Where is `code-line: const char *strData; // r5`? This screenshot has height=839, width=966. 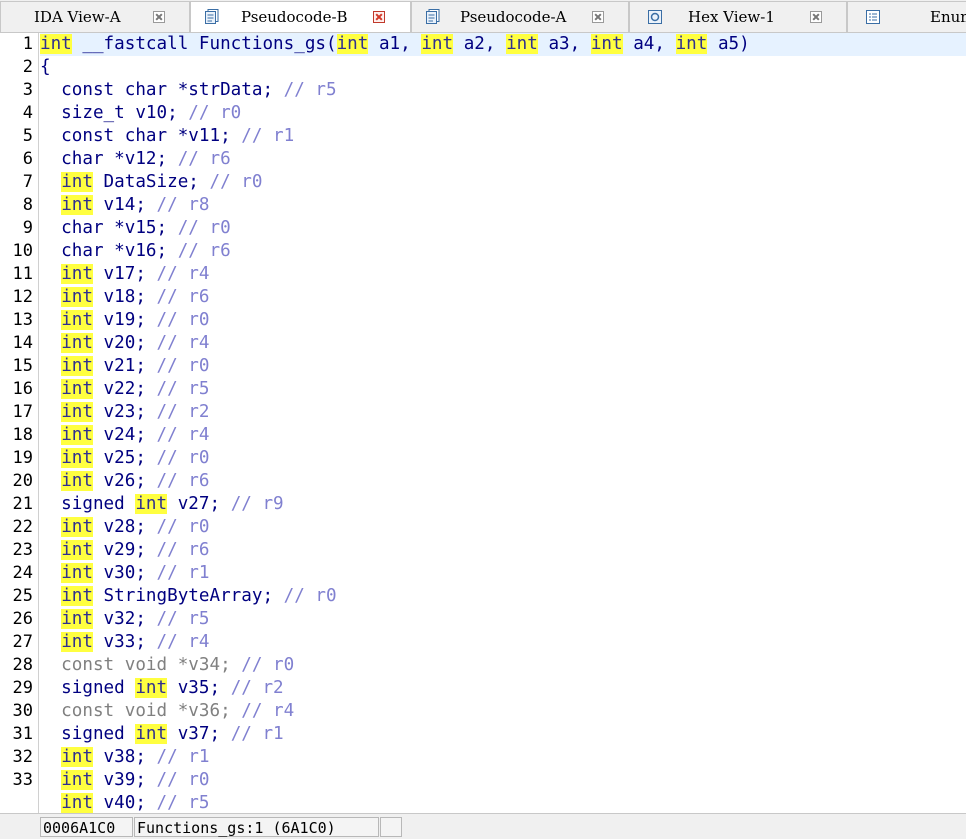 code-line: const char *strData; // r5 is located at coordinates (188, 90).